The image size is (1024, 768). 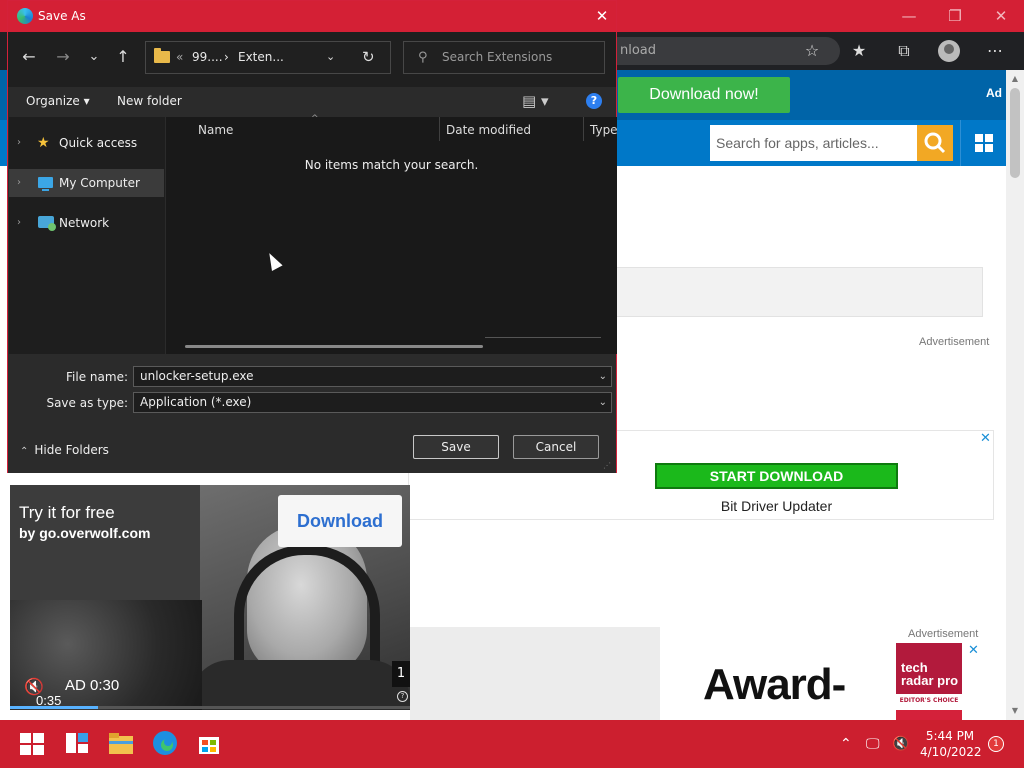 What do you see at coordinates (149, 101) in the screenshot?
I see `new-folder-button: New folder` at bounding box center [149, 101].